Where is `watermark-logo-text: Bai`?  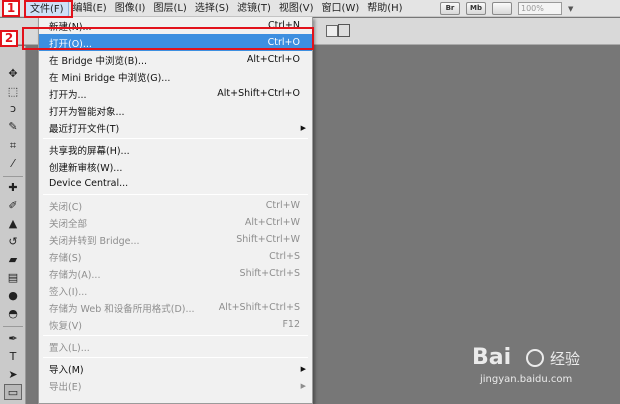 watermark-logo-text: Bai is located at coordinates (492, 357).